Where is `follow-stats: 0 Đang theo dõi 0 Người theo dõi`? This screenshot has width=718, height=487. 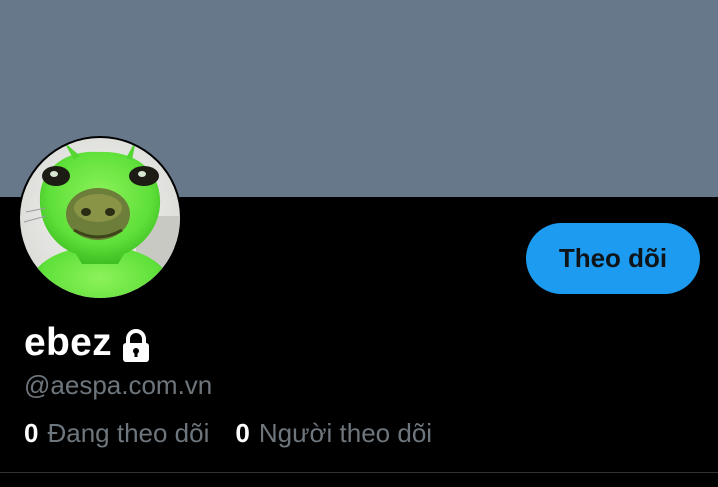
follow-stats: 0 Đang theo dõi 0 Người theo dõi is located at coordinates (228, 433).